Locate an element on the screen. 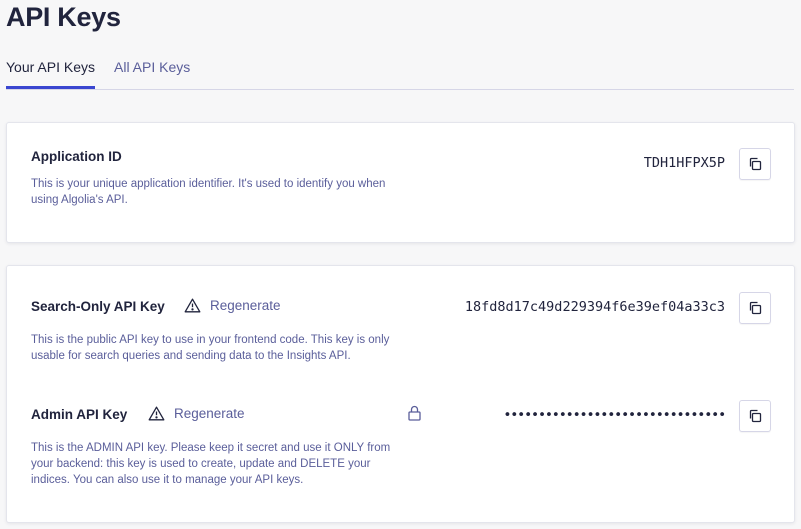  regenerate-admin-key-label: Regenerate is located at coordinates (209, 413).